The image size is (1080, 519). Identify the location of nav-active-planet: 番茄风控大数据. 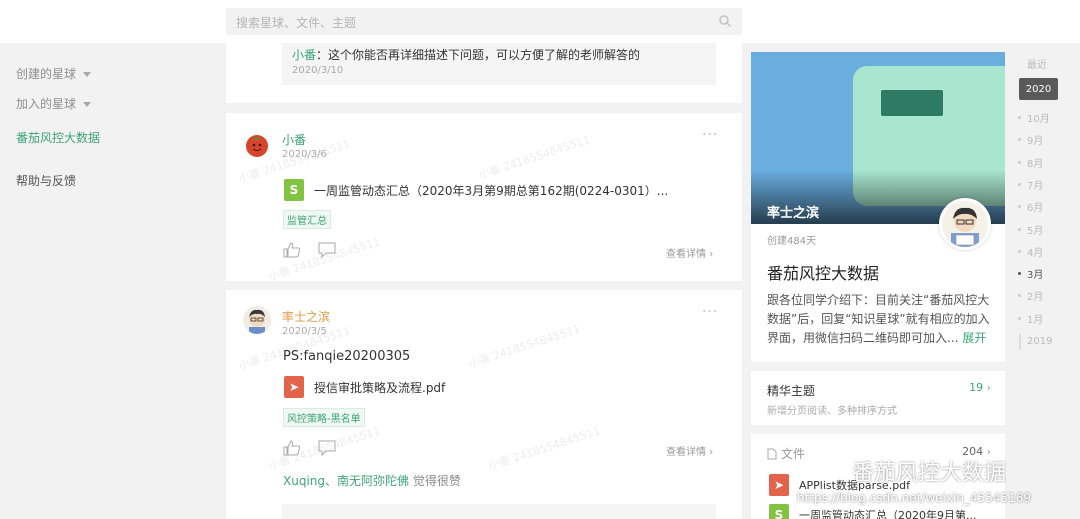
(58, 137).